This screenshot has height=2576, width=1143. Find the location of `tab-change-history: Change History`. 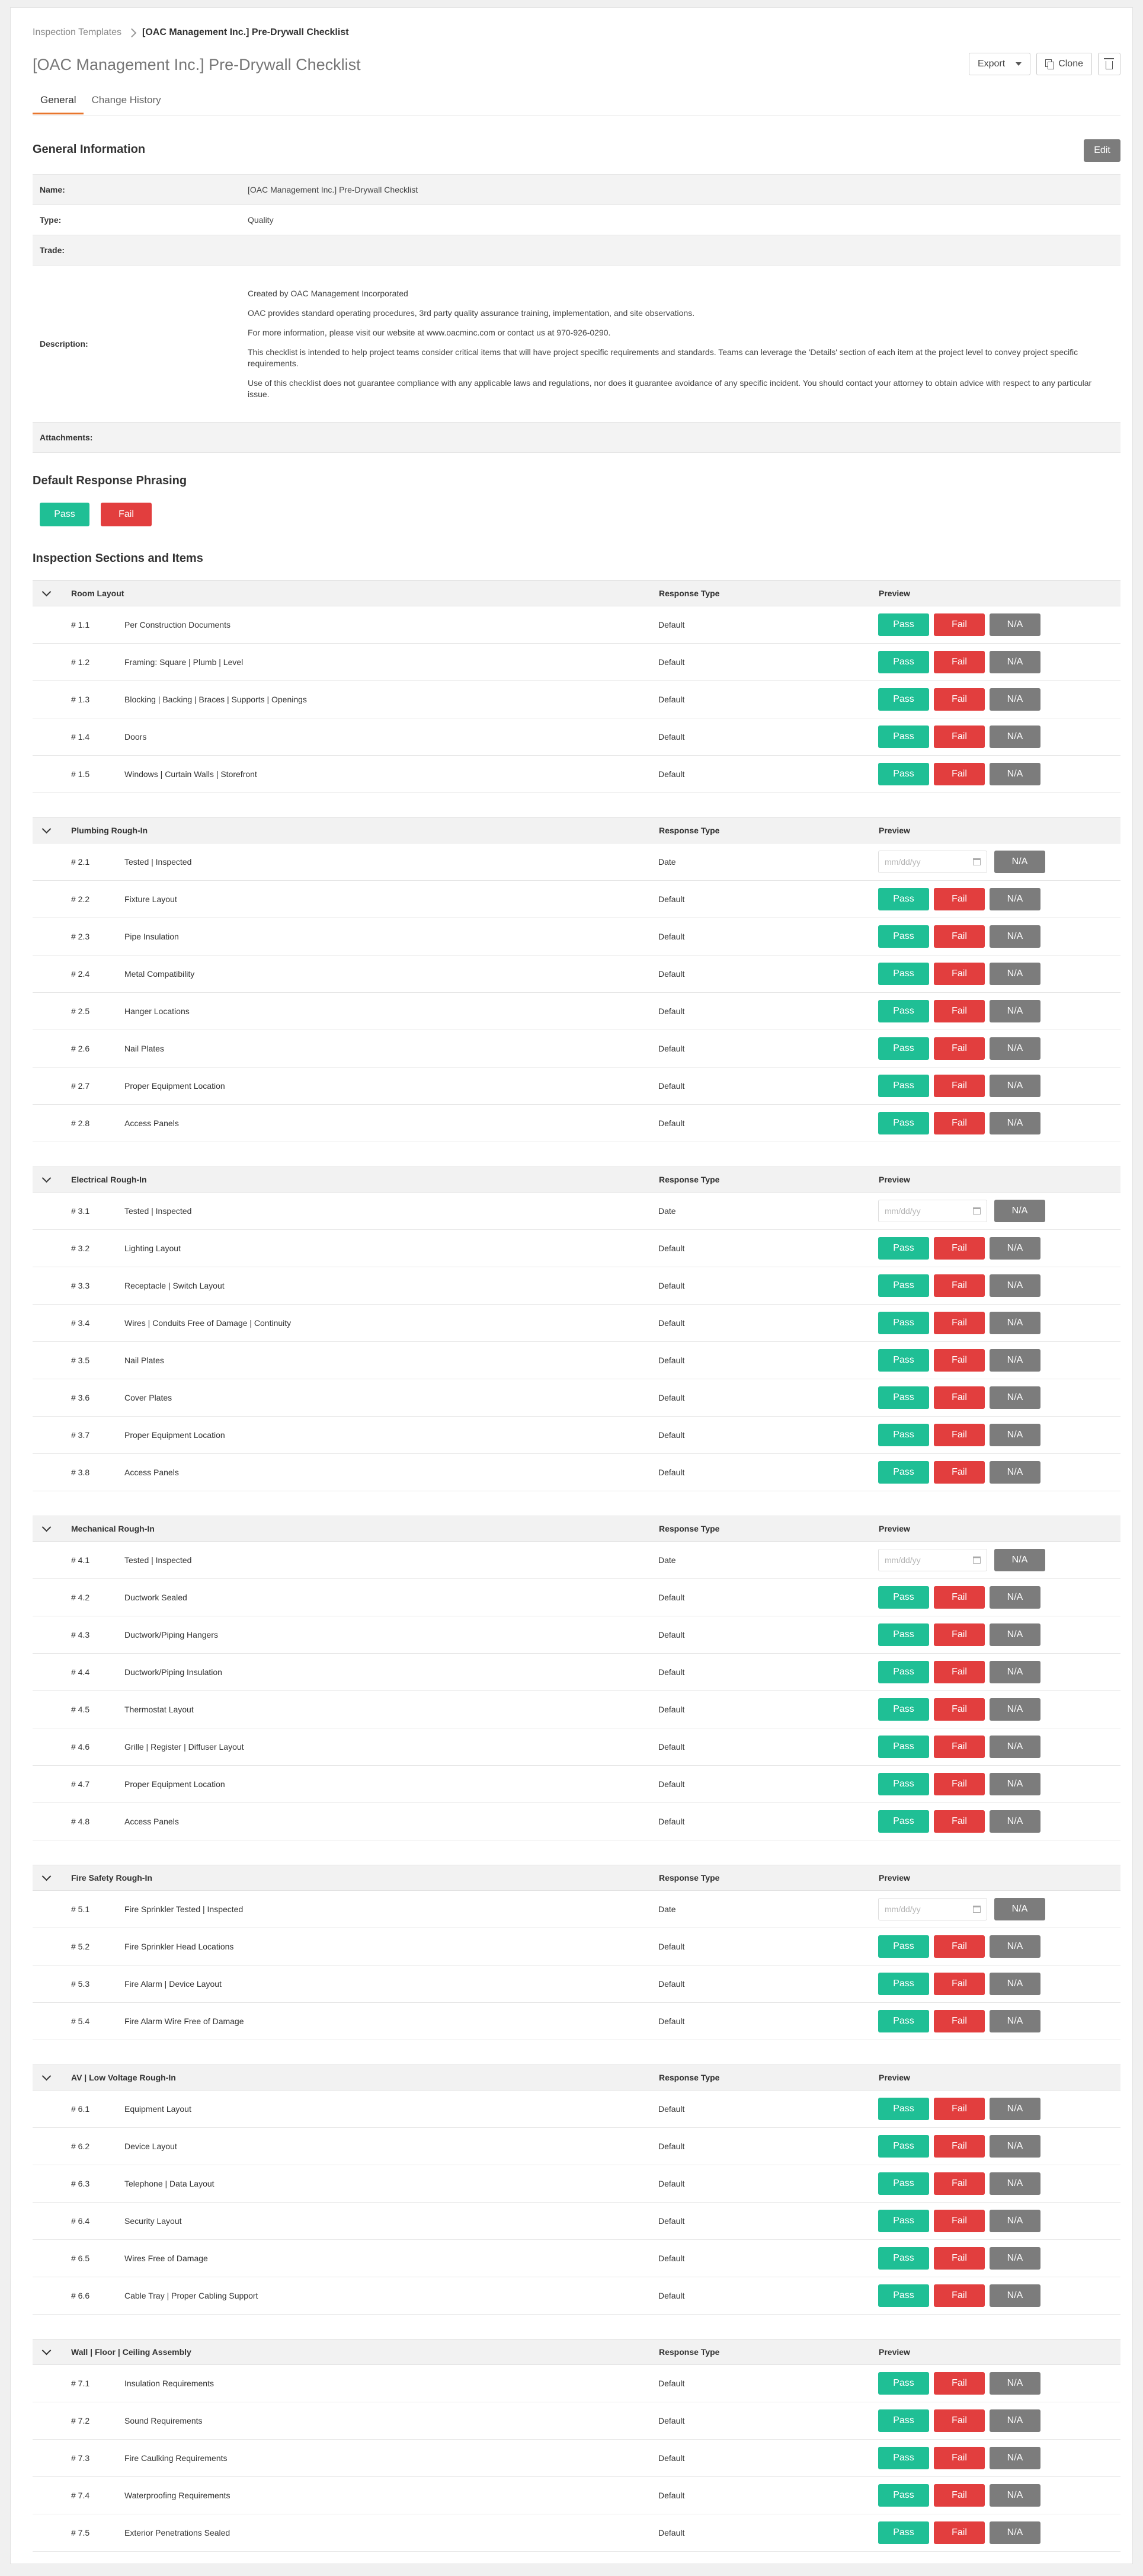

tab-change-history: Change History is located at coordinates (126, 104).